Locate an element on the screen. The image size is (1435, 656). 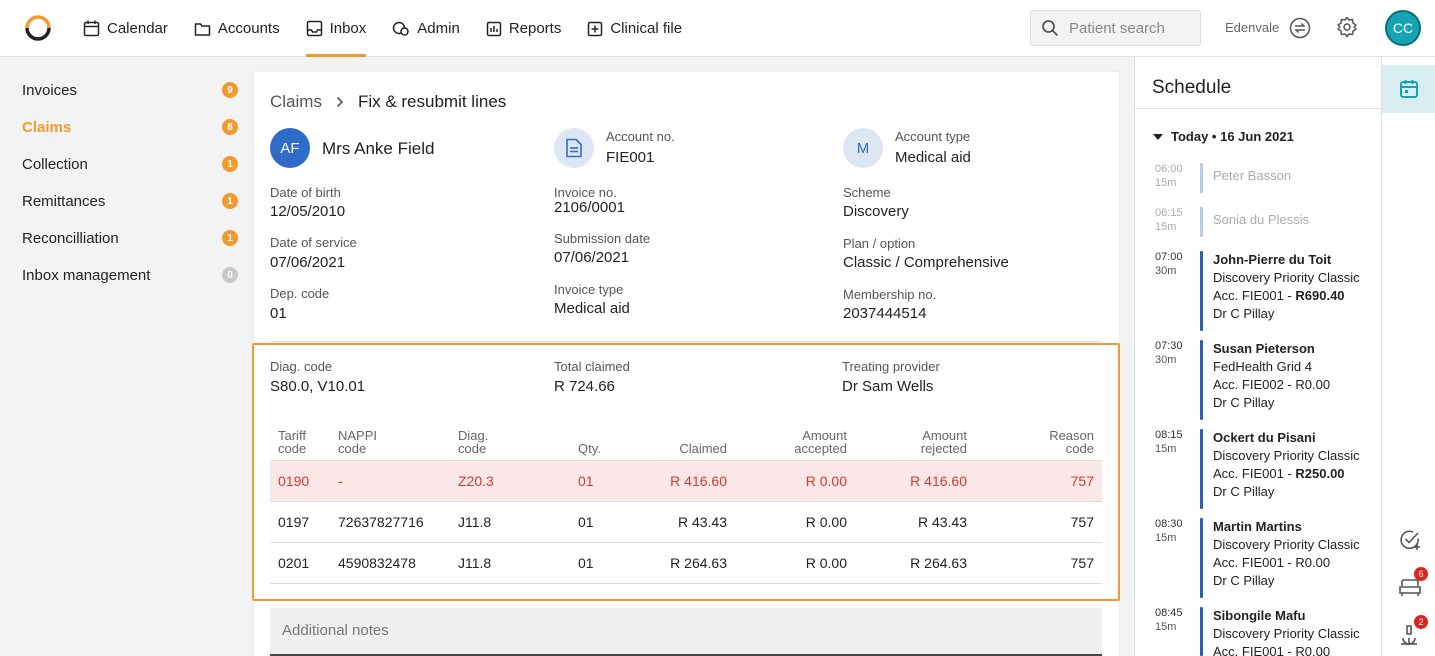
schedule-day-label: Today • 16 Jun 2021 is located at coordinates (1232, 136).